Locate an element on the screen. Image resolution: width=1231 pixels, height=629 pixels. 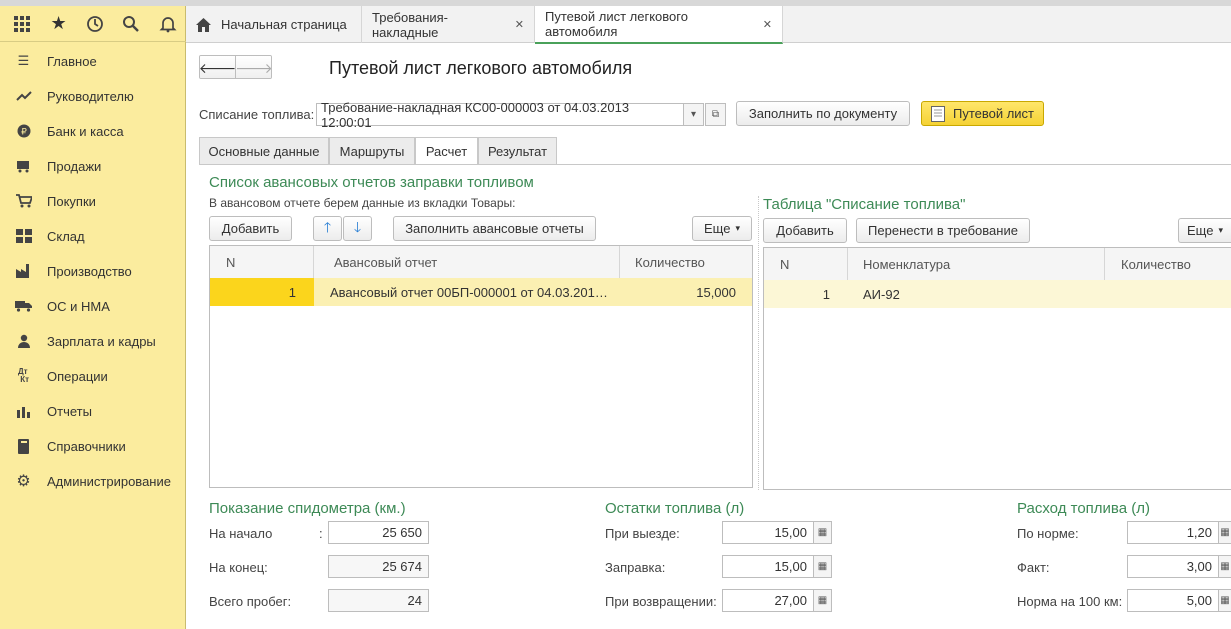
sidebar-item-manager: Руководителю is located at coordinates (92, 96).